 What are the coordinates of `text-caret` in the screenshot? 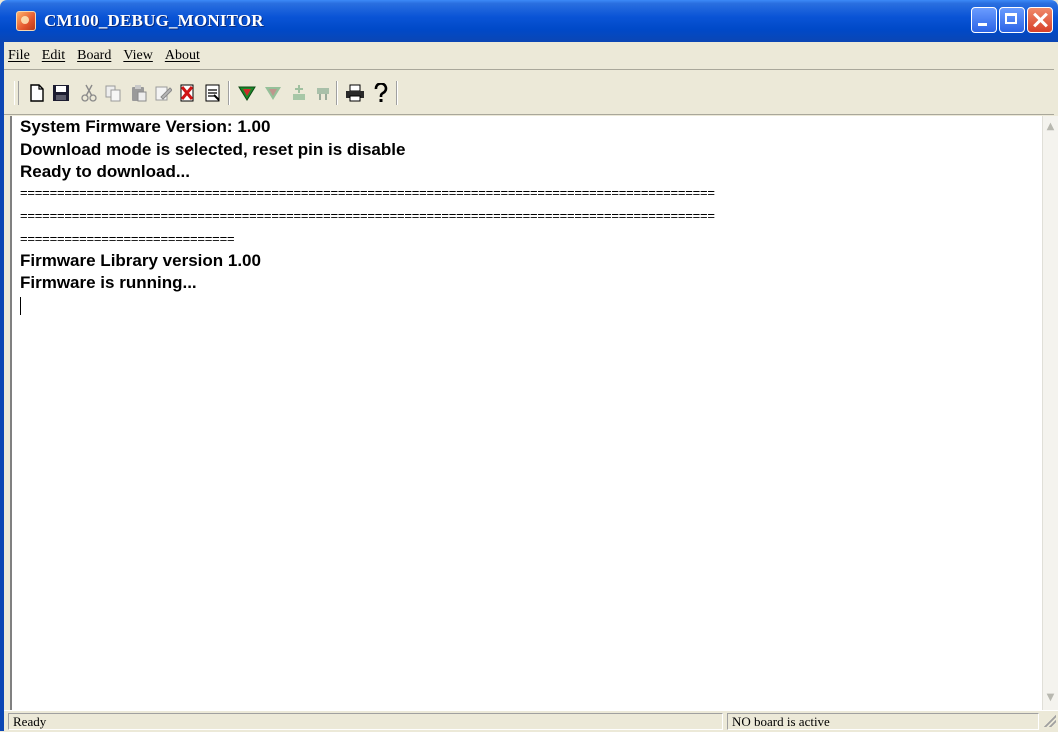 It's located at (20, 306).